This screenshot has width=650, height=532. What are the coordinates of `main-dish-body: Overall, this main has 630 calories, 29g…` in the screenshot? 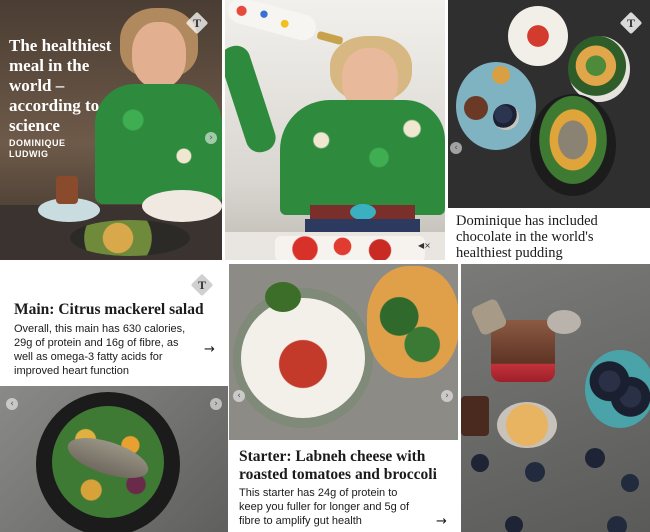 It's located at (100, 350).